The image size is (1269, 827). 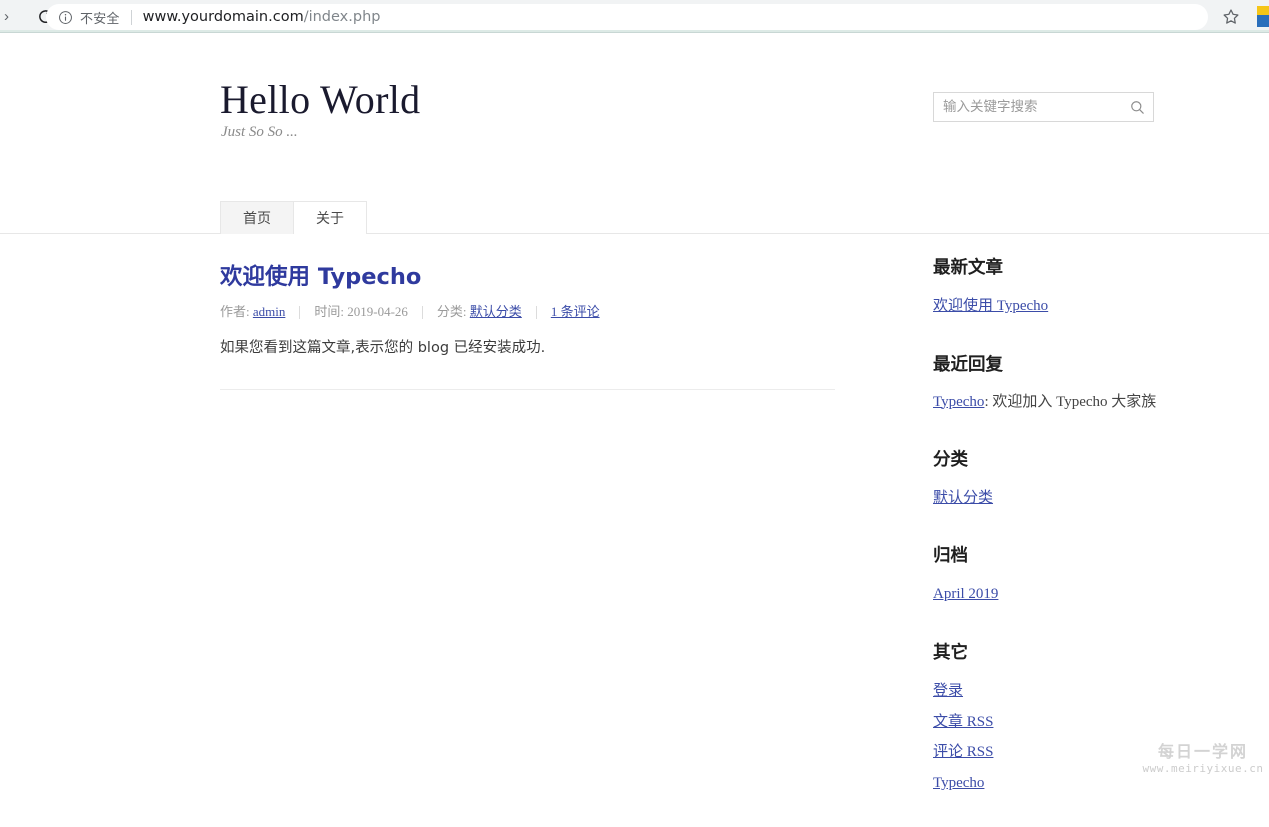 What do you see at coordinates (963, 722) in the screenshot?
I see `posts-rss-link: 文章 RSS` at bounding box center [963, 722].